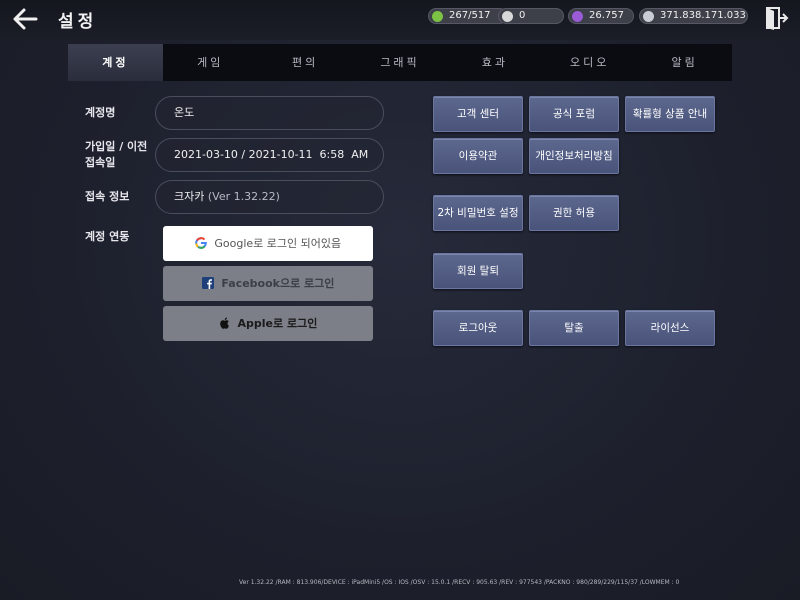 This screenshot has width=800, height=600. What do you see at coordinates (184, 112) in the screenshot?
I see `account-name-value: 온도` at bounding box center [184, 112].